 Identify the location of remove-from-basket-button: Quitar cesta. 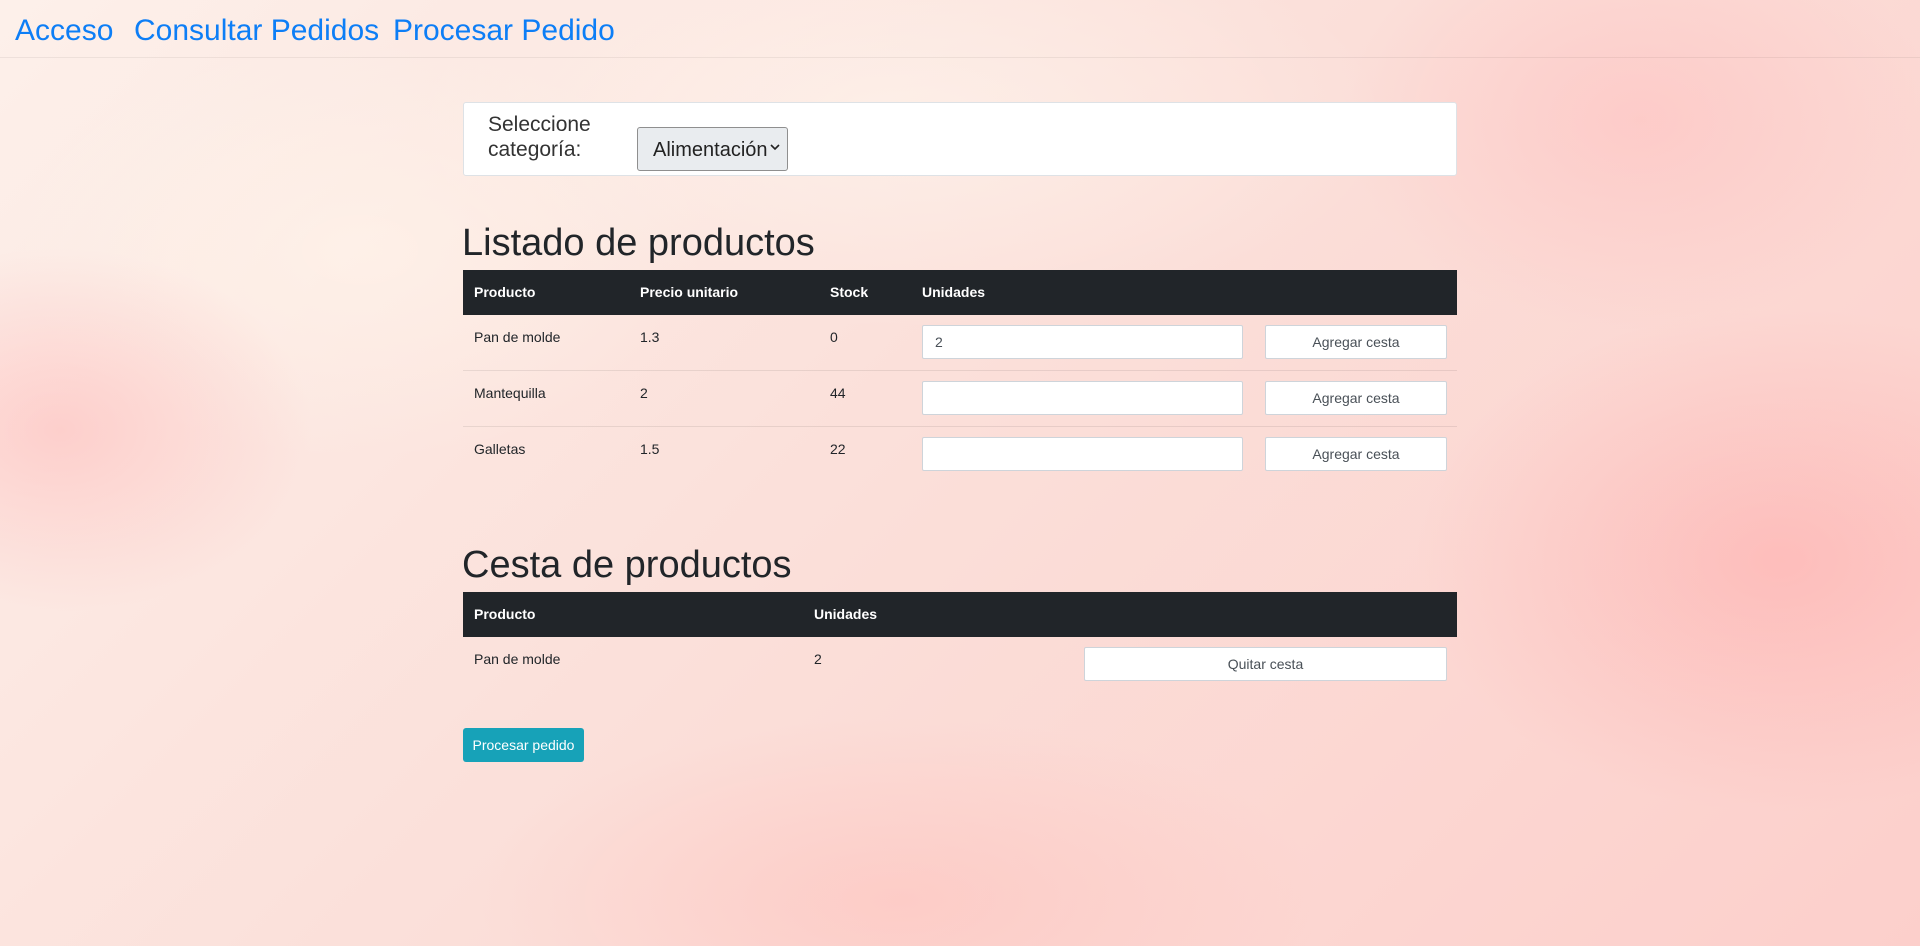
(1265, 664).